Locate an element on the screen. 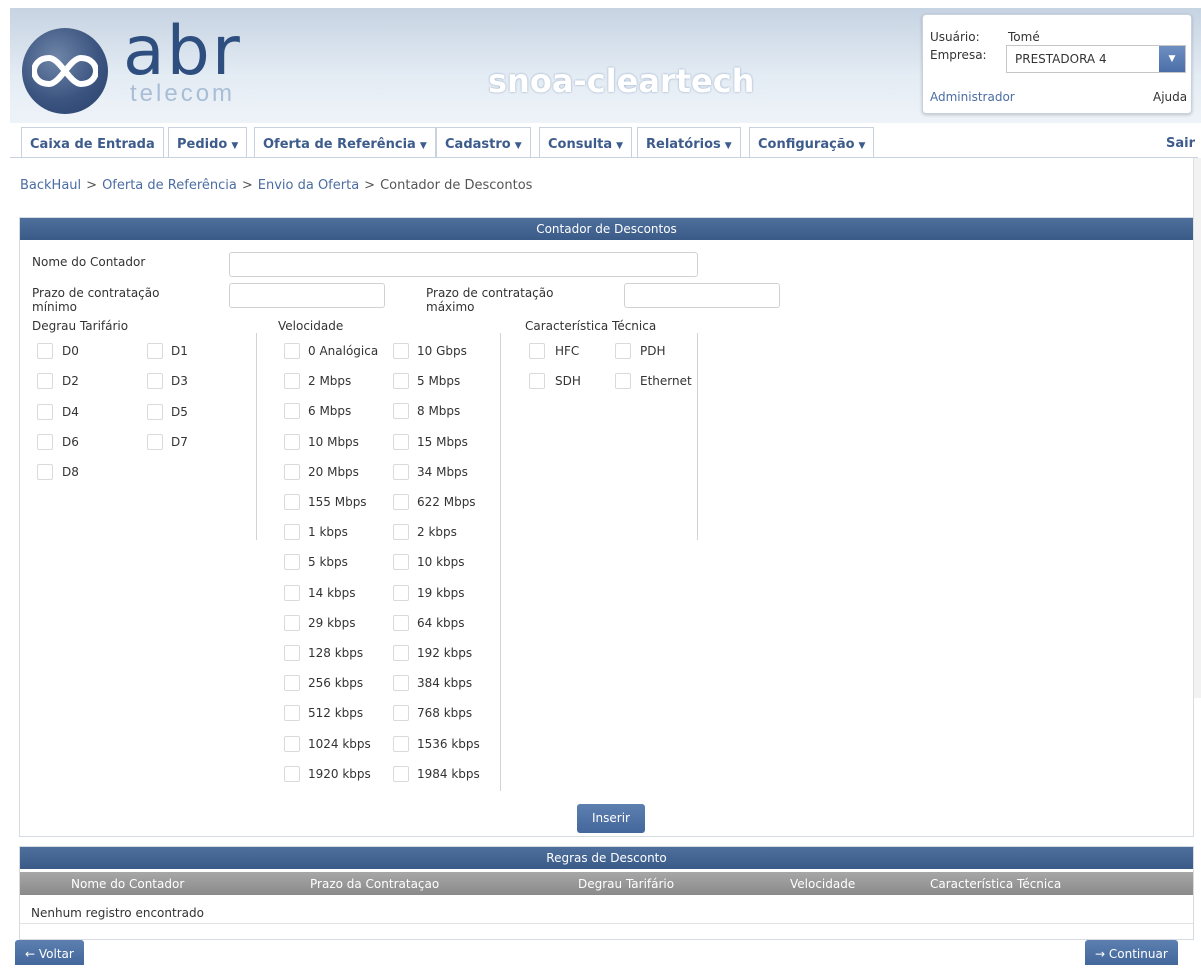 Image resolution: width=1201 pixels, height=968 pixels. breadcrumb-link-backhaul: BackHaul is located at coordinates (50, 185).